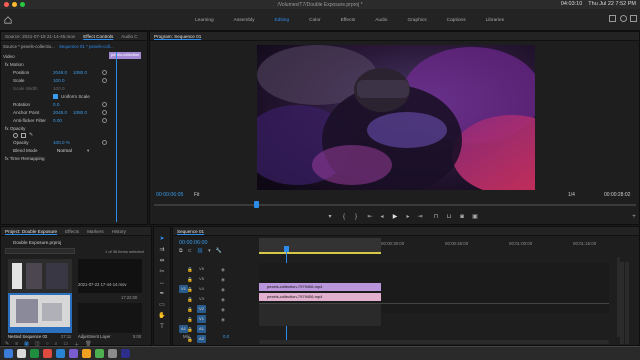 The height and width of the screenshot is (360, 640). Describe the element at coordinates (59, 80) in the screenshot. I see `ec-scale-value: 100.0` at that location.